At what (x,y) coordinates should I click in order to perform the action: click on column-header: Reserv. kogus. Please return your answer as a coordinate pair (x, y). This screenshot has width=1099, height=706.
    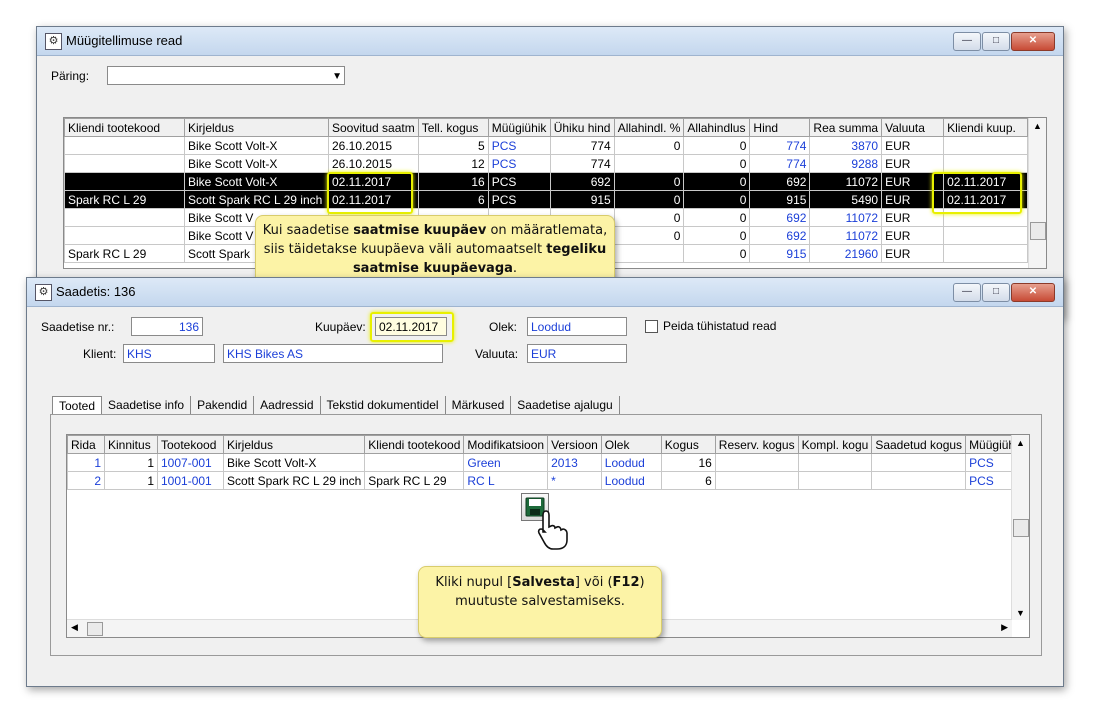
    Looking at the image, I should click on (756, 444).